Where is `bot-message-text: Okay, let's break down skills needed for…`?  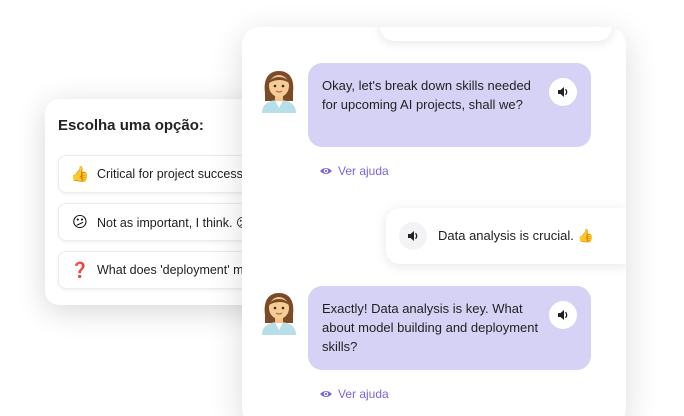
bot-message-text: Okay, let's break down skills needed for… is located at coordinates (426, 95).